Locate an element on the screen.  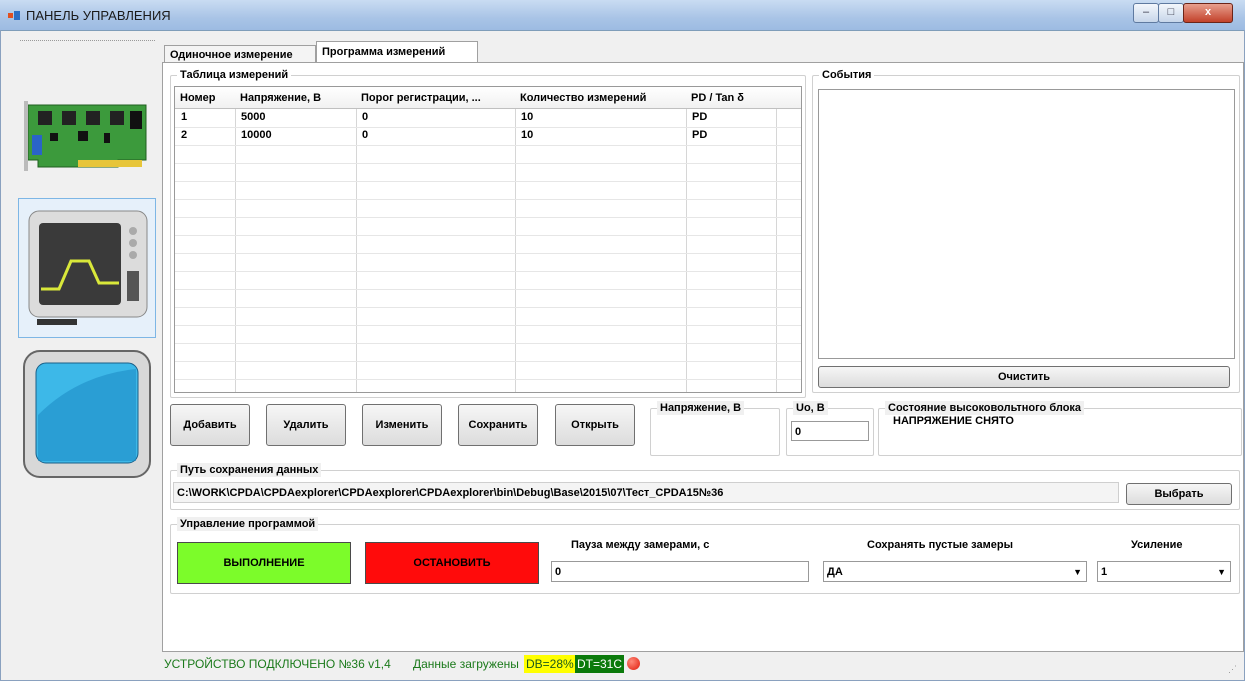
title-bar: ПАНЕЛЬ УПРАВЛЕНИЯ – □ x is located at coordinates (622, 15).